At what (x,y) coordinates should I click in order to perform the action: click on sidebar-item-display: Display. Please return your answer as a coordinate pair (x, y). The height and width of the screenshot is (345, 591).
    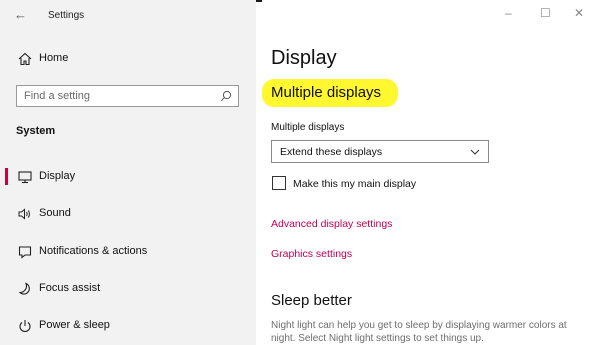
    Looking at the image, I should click on (128, 178).